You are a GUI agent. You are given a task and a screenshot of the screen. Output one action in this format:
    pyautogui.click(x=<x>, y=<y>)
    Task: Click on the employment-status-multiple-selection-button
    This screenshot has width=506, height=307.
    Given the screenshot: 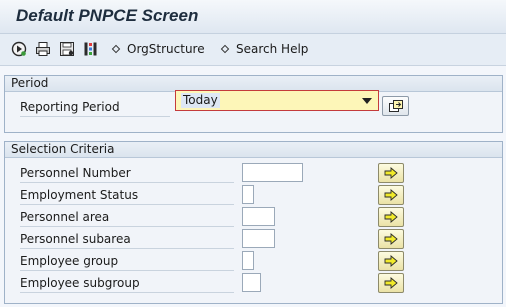 What is the action you would take?
    pyautogui.click(x=391, y=195)
    